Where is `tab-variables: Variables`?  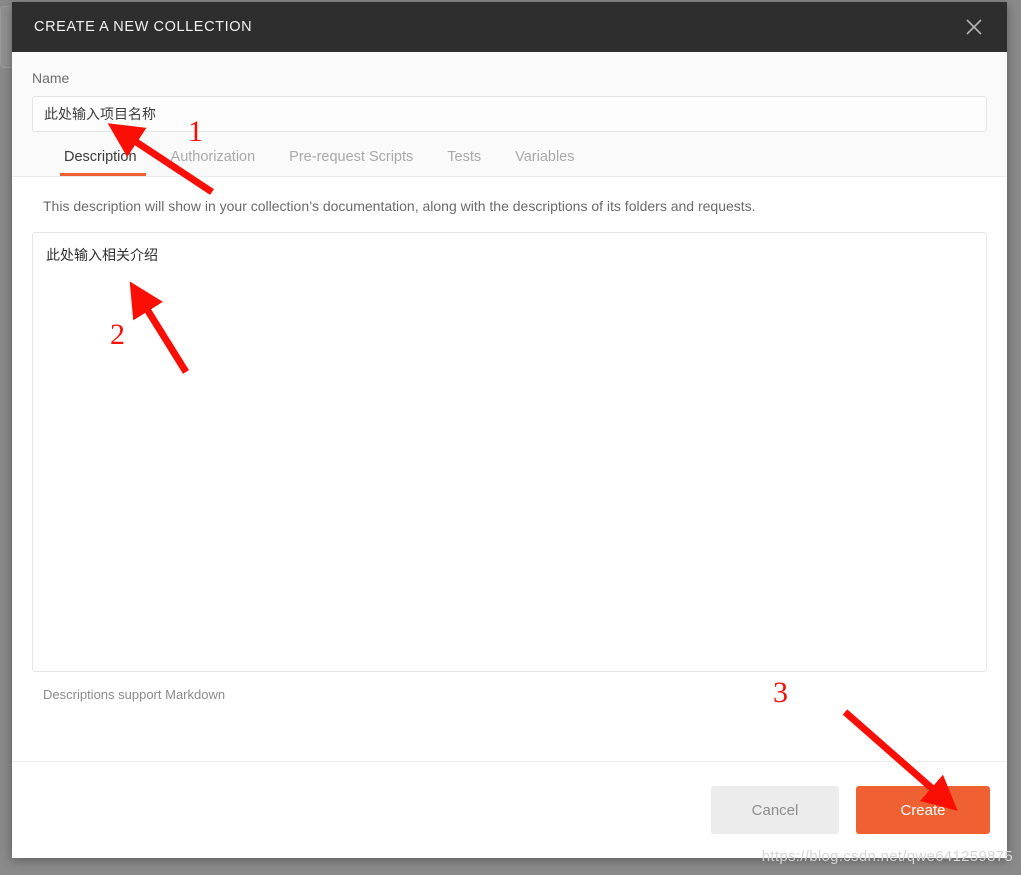 tab-variables: Variables is located at coordinates (544, 162).